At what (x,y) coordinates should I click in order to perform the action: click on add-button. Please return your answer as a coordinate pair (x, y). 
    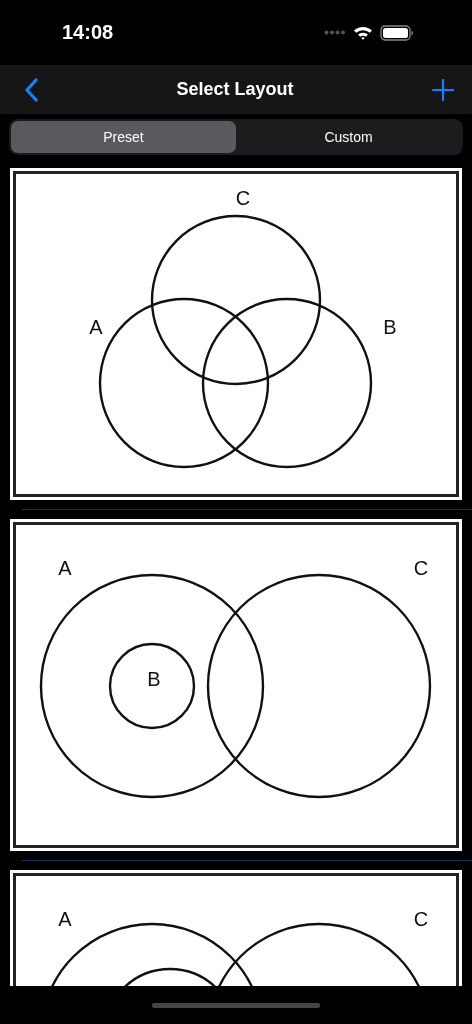
    Looking at the image, I should click on (443, 89).